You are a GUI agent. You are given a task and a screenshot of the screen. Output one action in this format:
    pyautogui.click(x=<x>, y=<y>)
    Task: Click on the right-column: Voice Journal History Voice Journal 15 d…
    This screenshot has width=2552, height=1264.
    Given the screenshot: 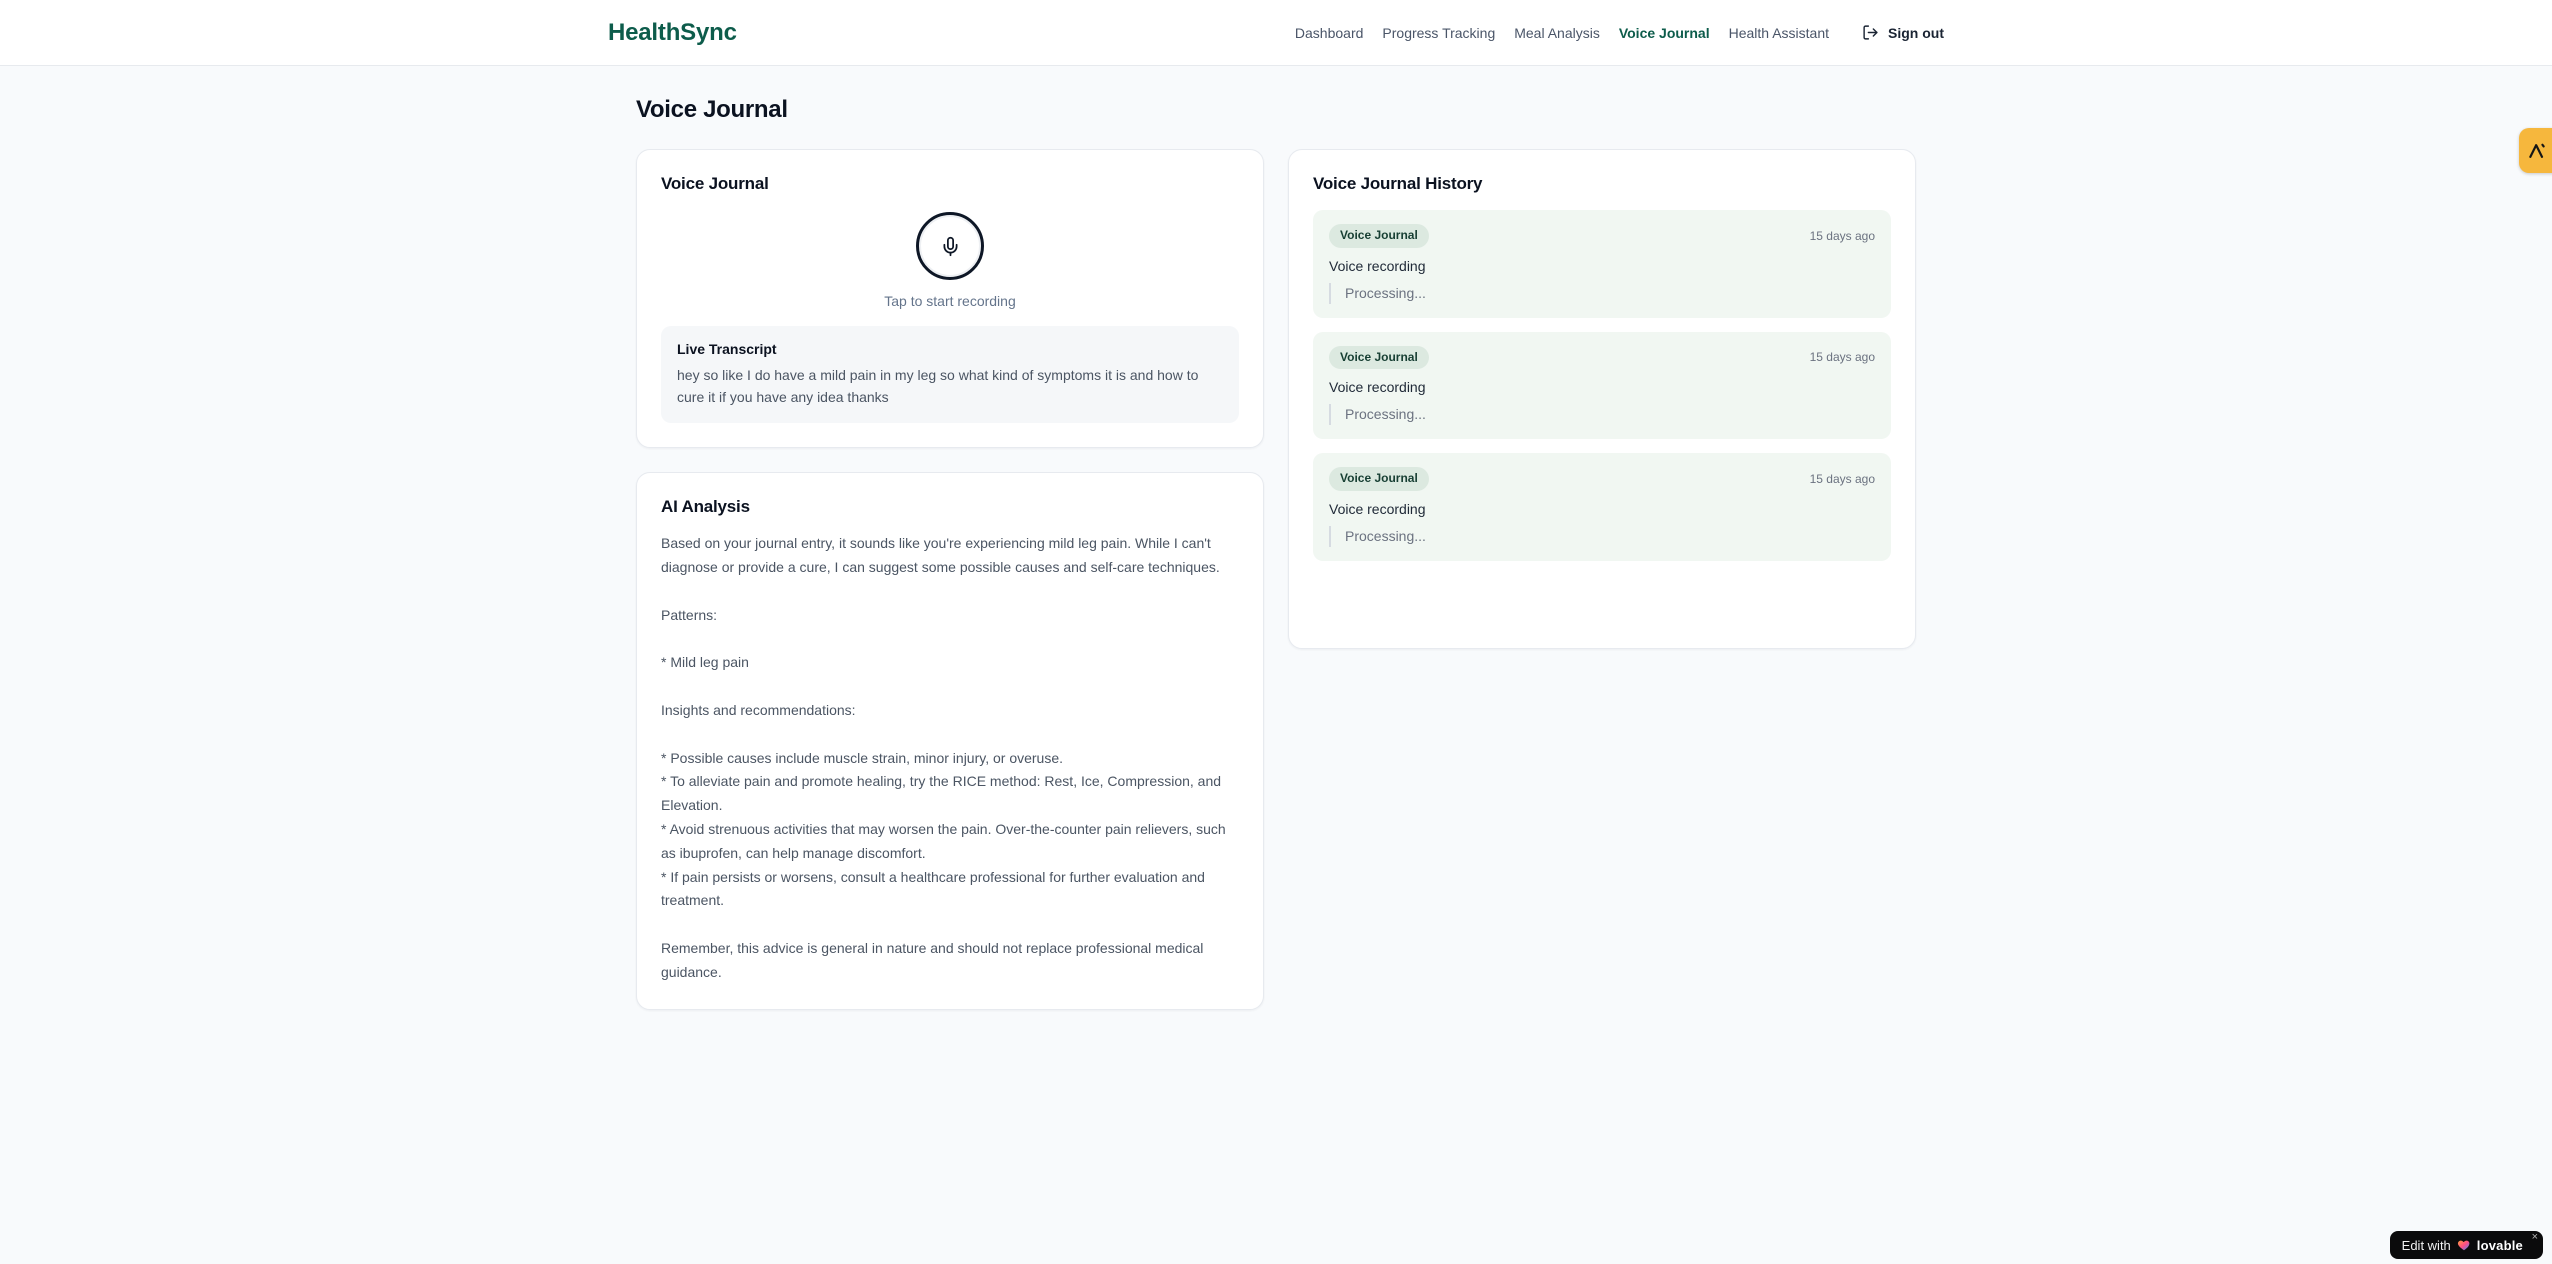 What is the action you would take?
    pyautogui.click(x=1602, y=399)
    